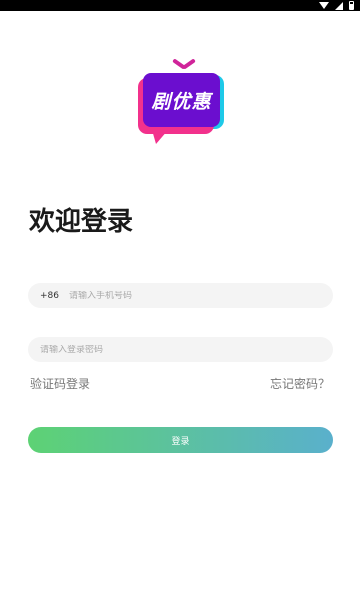 This screenshot has height=600, width=360. What do you see at coordinates (339, 5) in the screenshot?
I see `signal-icon` at bounding box center [339, 5].